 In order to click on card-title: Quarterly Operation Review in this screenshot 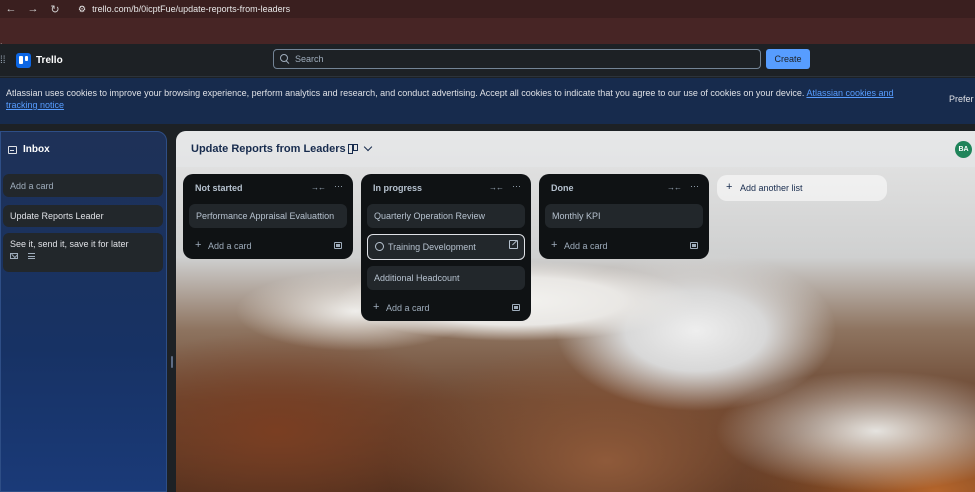, I will do `click(430, 216)`.